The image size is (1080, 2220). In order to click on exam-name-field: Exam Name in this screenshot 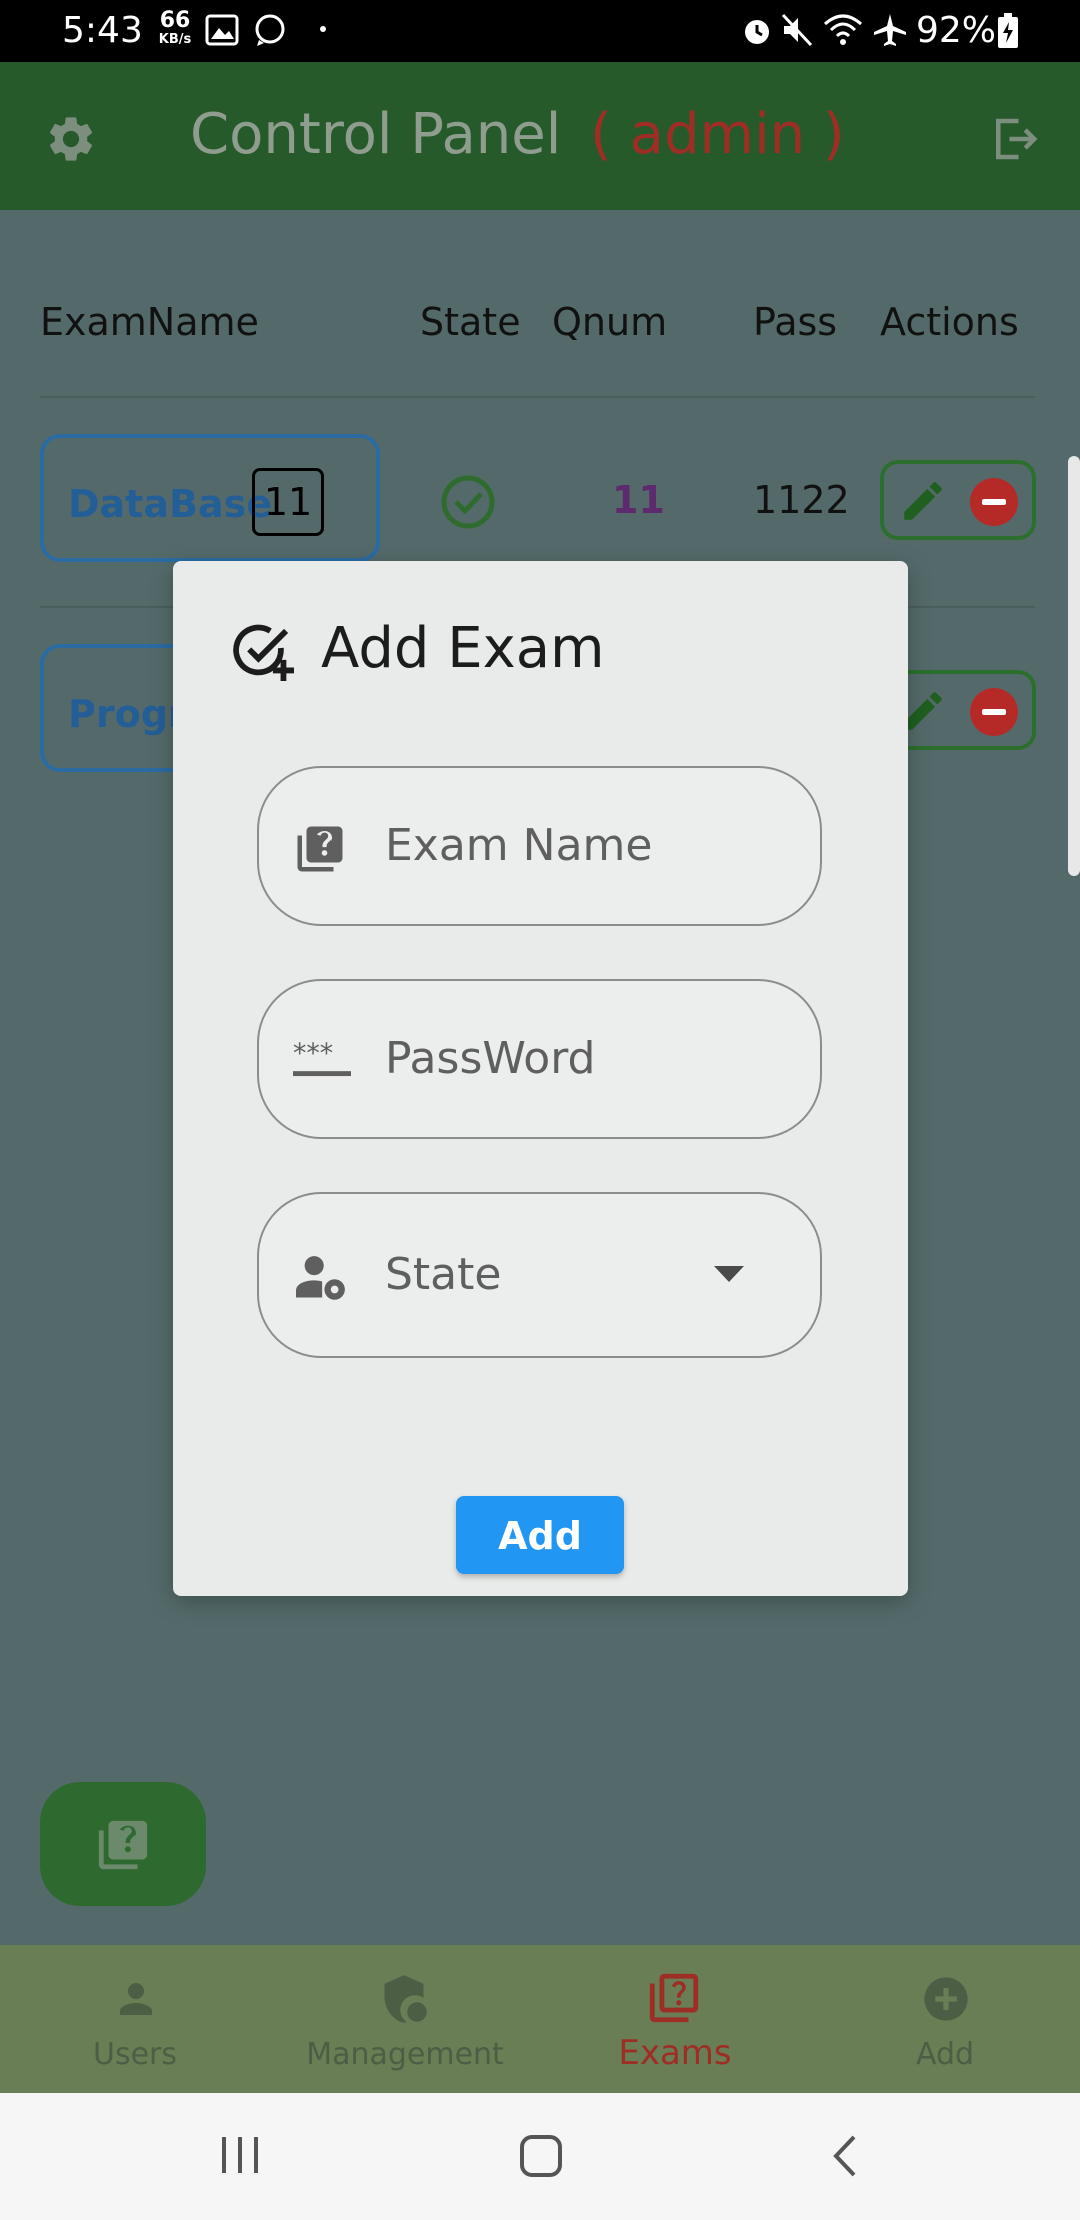, I will do `click(539, 846)`.